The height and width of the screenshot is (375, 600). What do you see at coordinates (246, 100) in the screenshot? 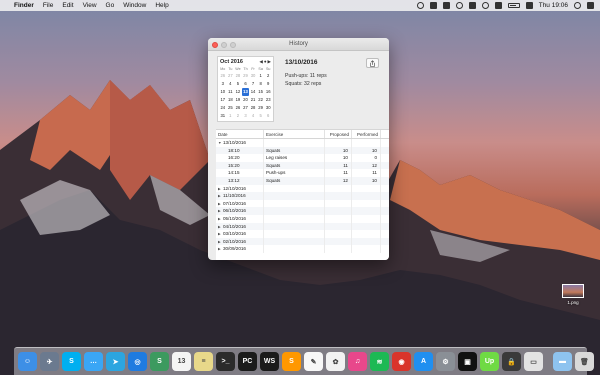
I see `calendar-day: 20` at bounding box center [246, 100].